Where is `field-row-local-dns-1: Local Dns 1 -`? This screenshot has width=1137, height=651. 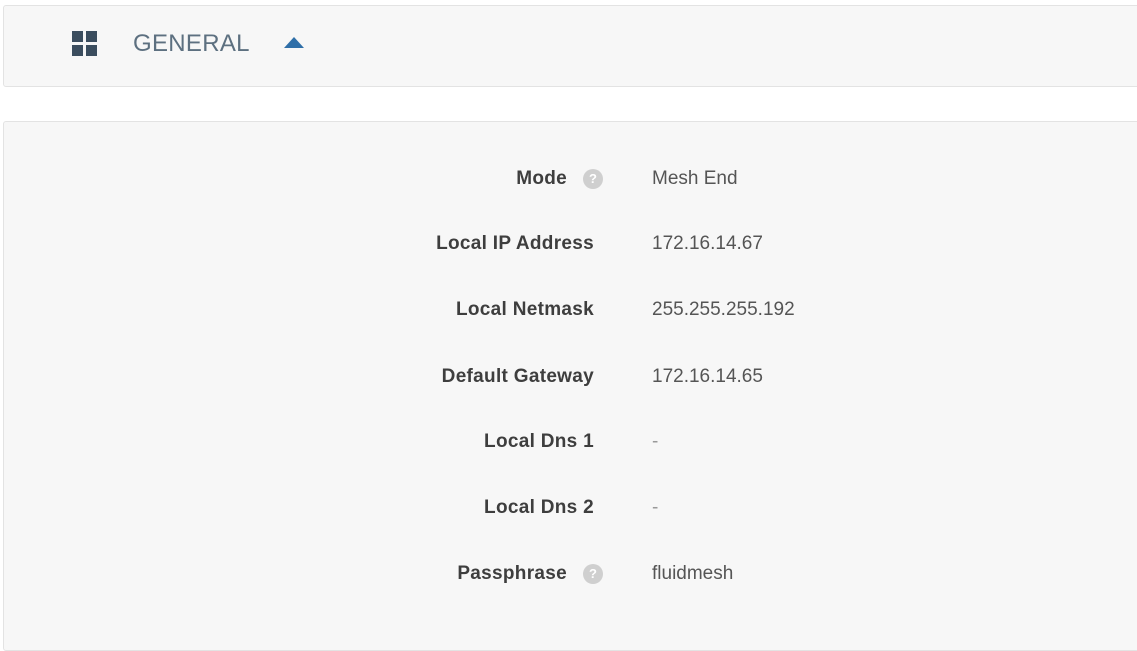
field-row-local-dns-1: Local Dns 1 - is located at coordinates (568, 442).